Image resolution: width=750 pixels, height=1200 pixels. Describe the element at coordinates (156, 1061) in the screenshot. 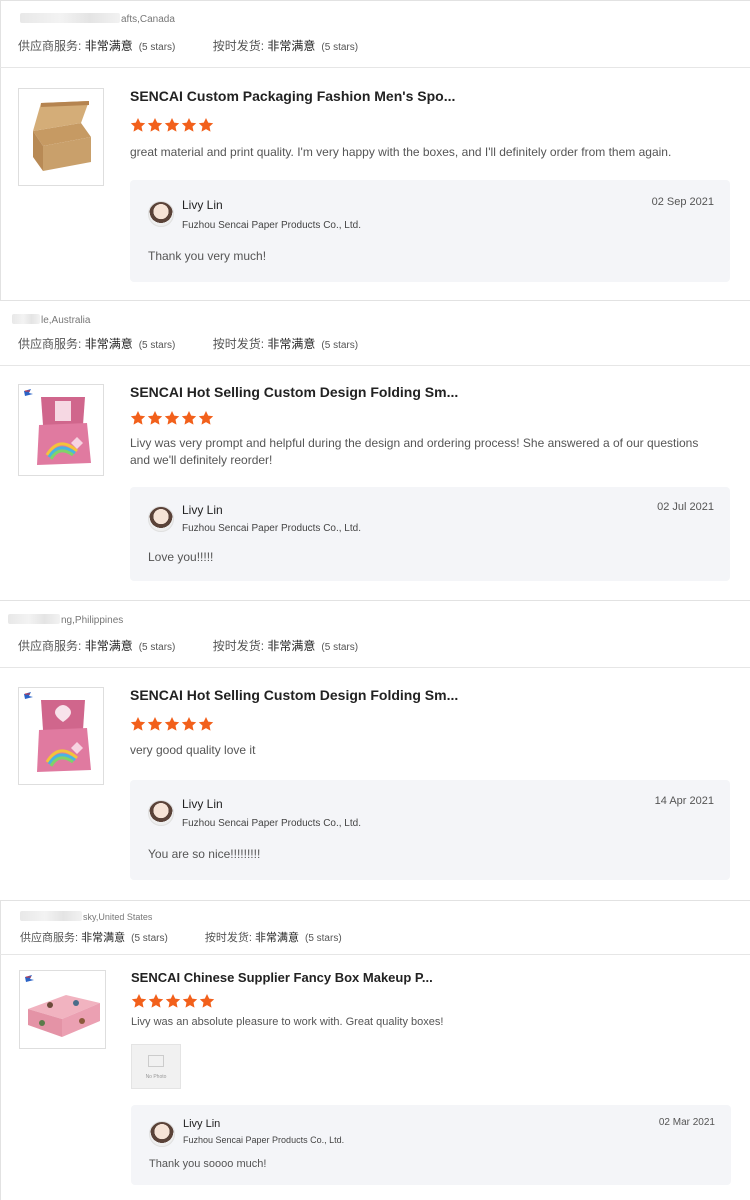

I see `image-icon` at that location.